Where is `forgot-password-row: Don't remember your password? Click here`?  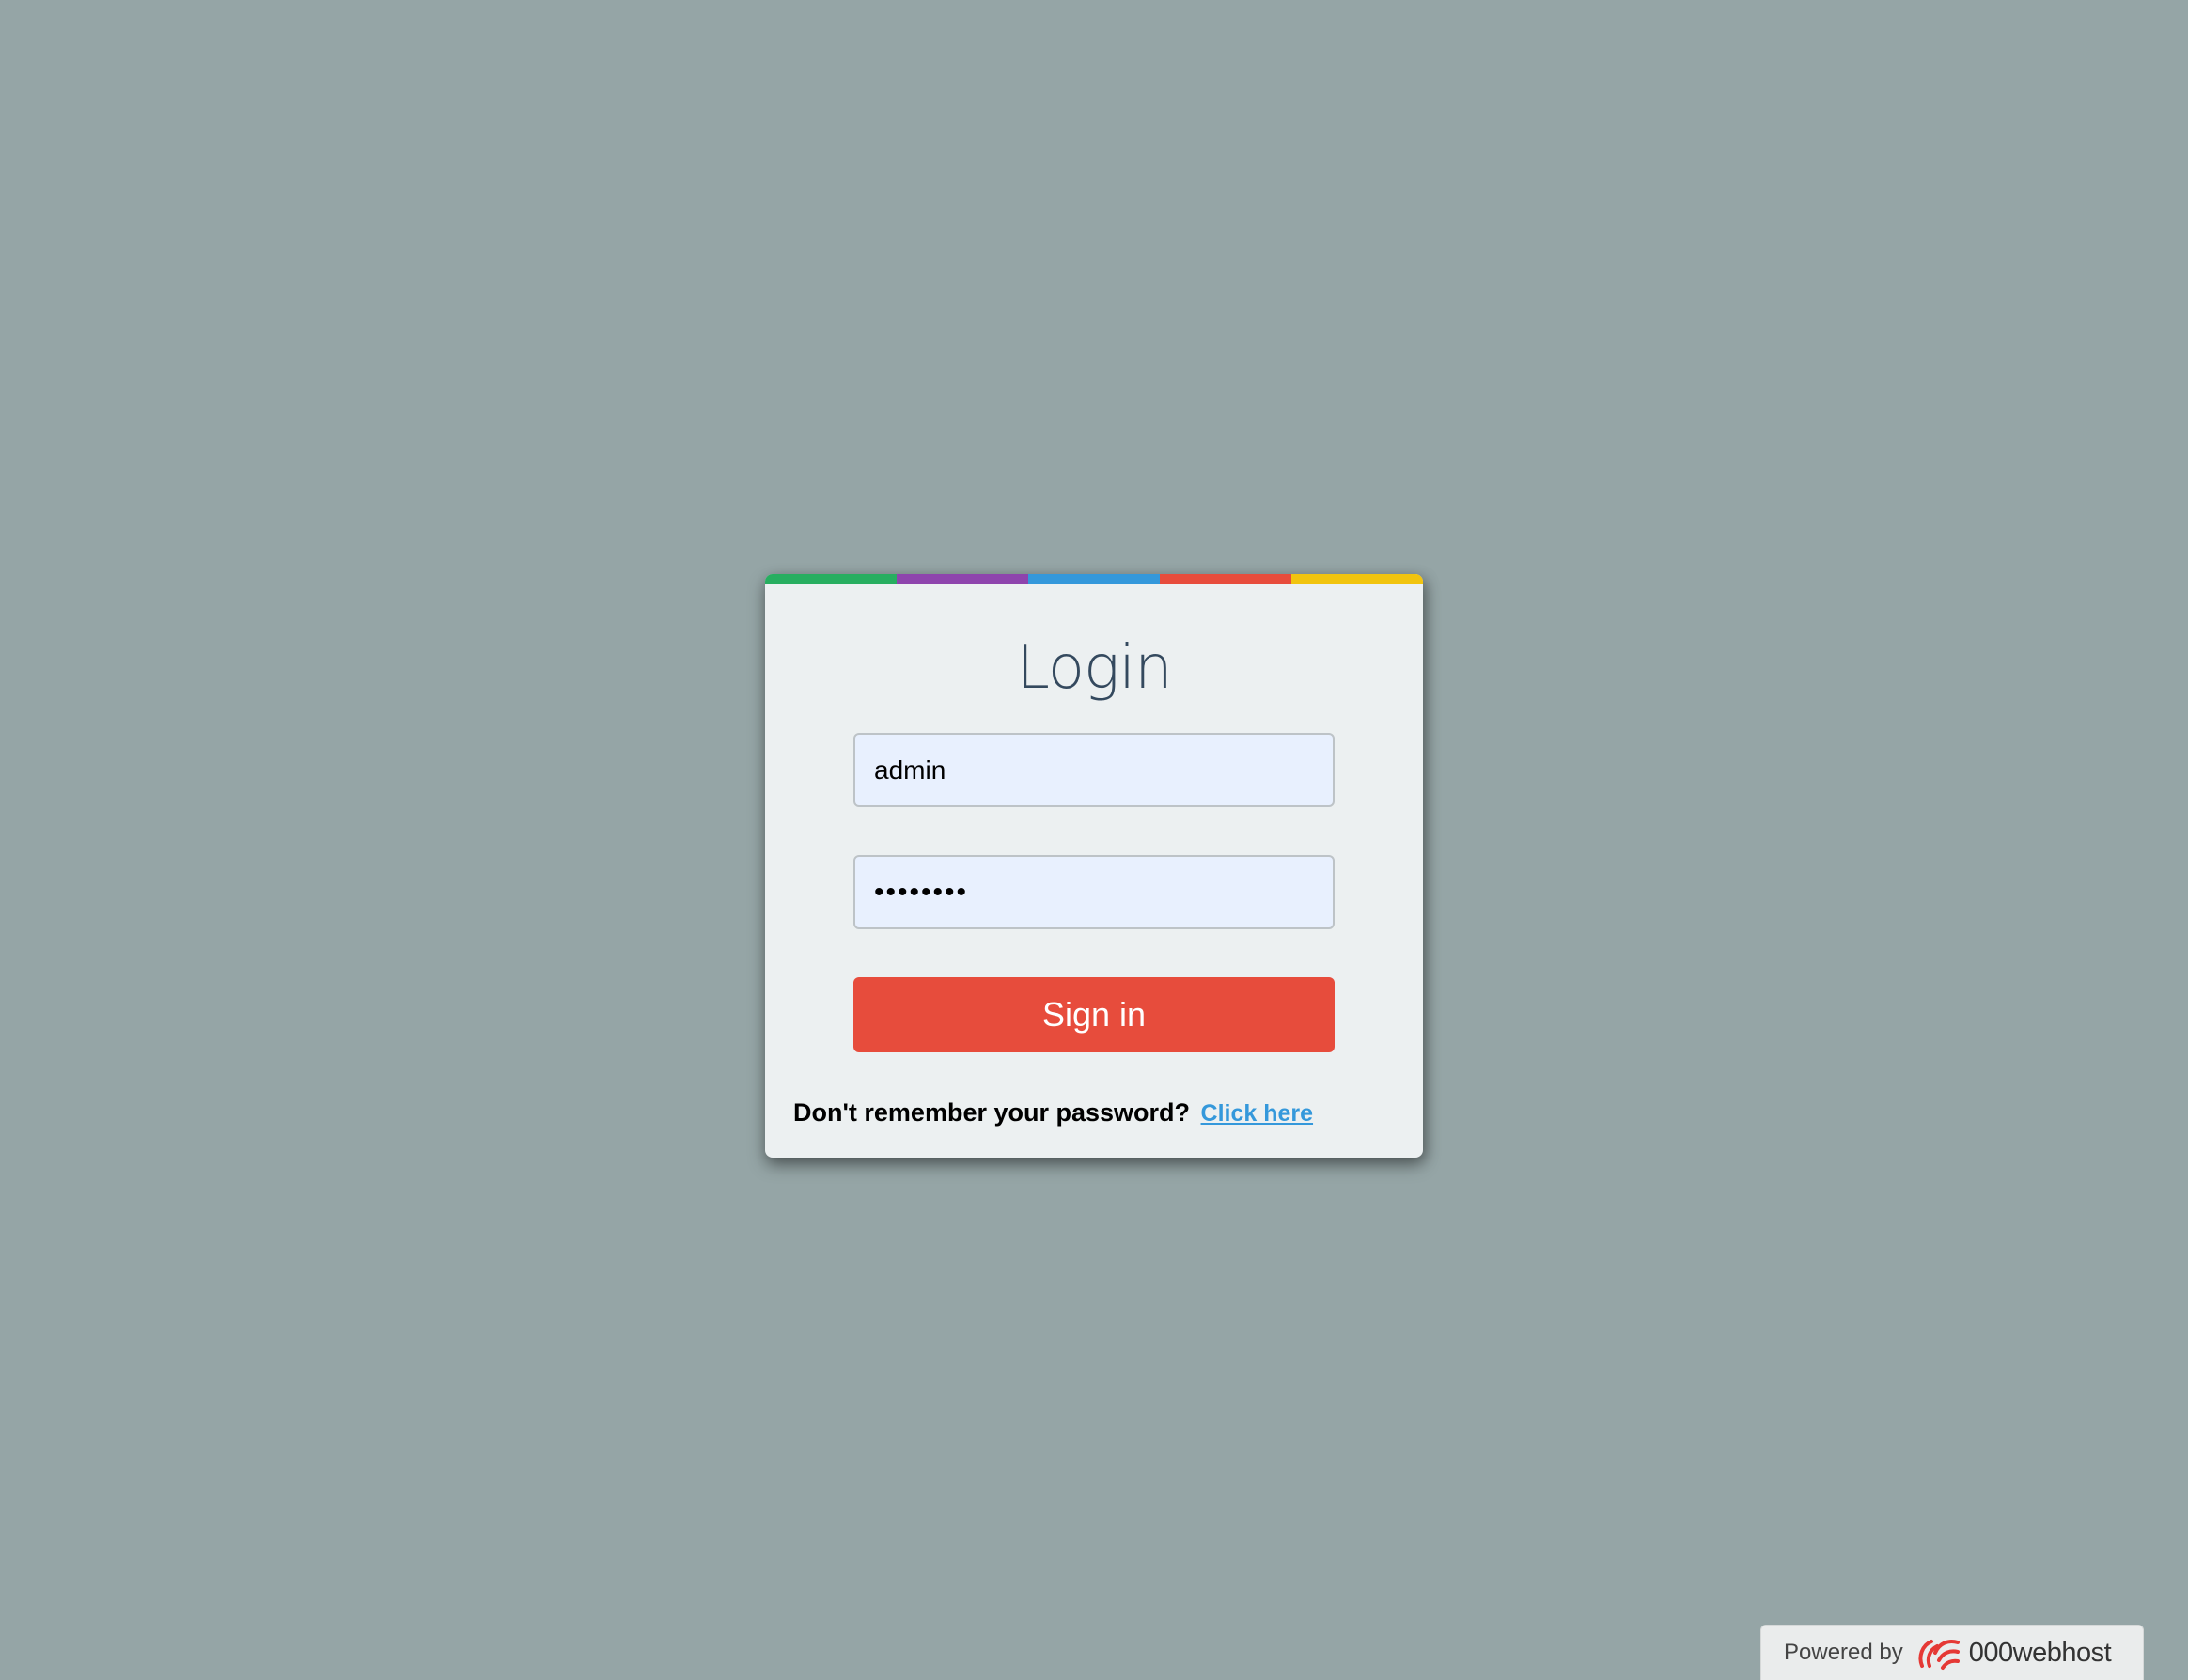
forgot-password-row: Don't remember your password? Click here is located at coordinates (1053, 1113).